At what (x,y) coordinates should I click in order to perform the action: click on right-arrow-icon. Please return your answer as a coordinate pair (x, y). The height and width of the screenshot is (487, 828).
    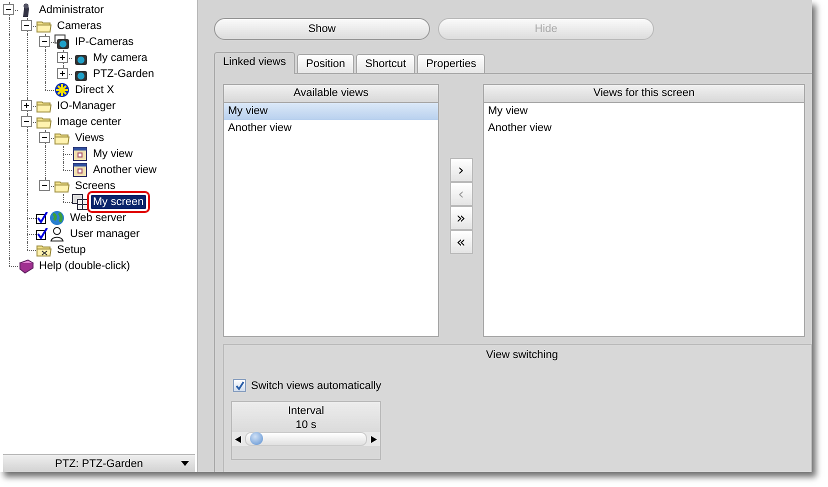
    Looking at the image, I should click on (374, 439).